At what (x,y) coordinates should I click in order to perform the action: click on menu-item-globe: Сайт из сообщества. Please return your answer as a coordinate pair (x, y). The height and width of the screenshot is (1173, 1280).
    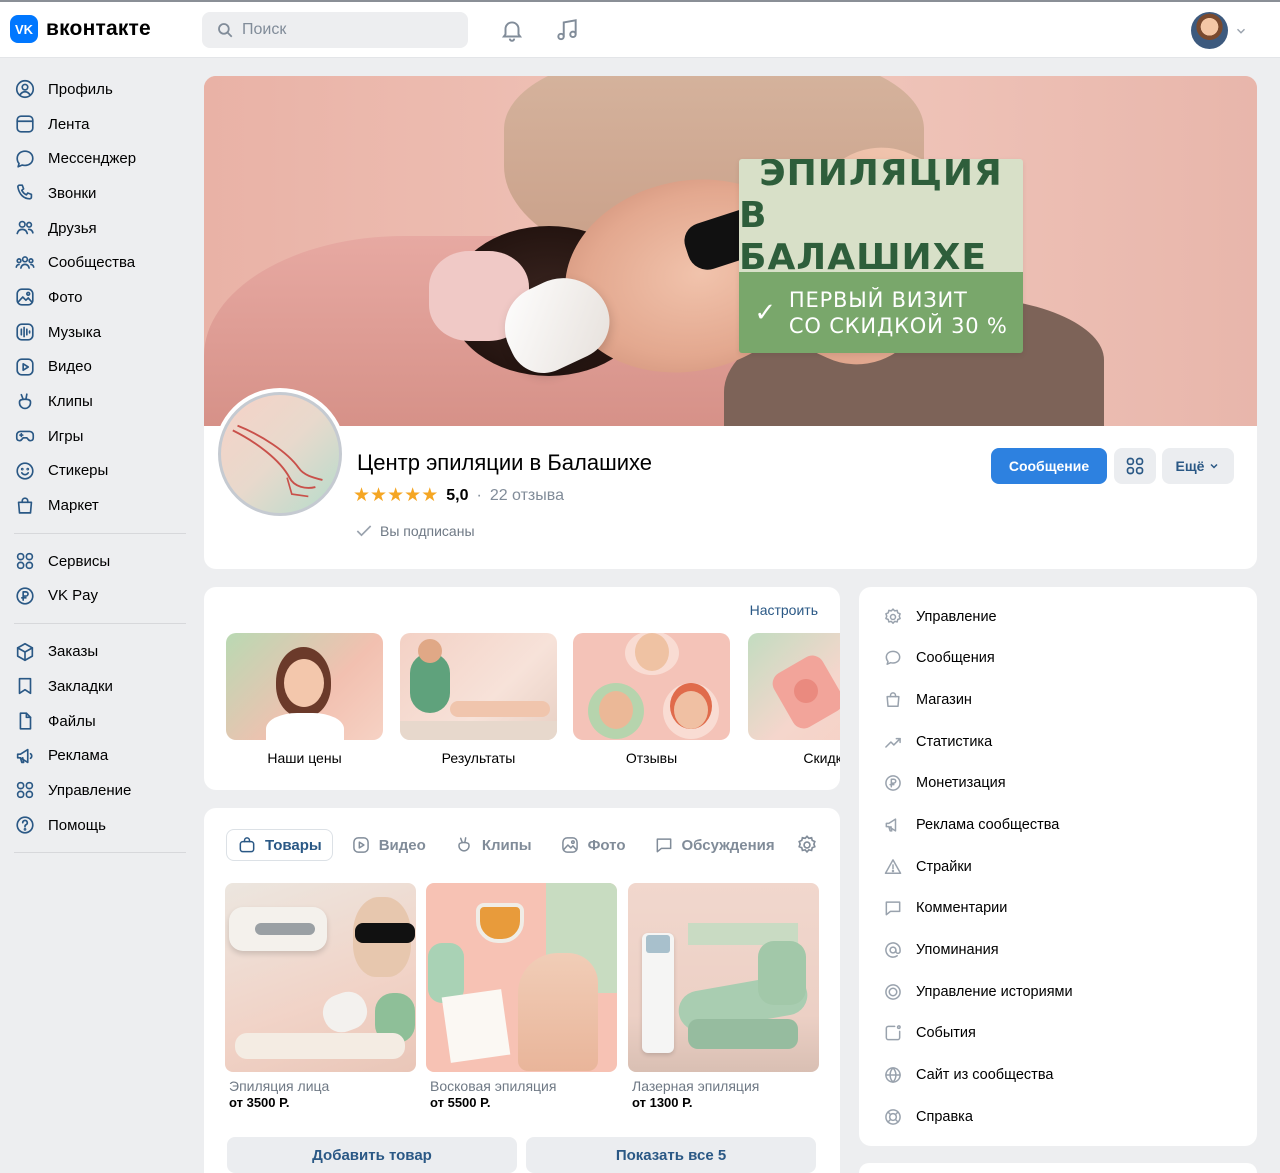
    Looking at the image, I should click on (1058, 1075).